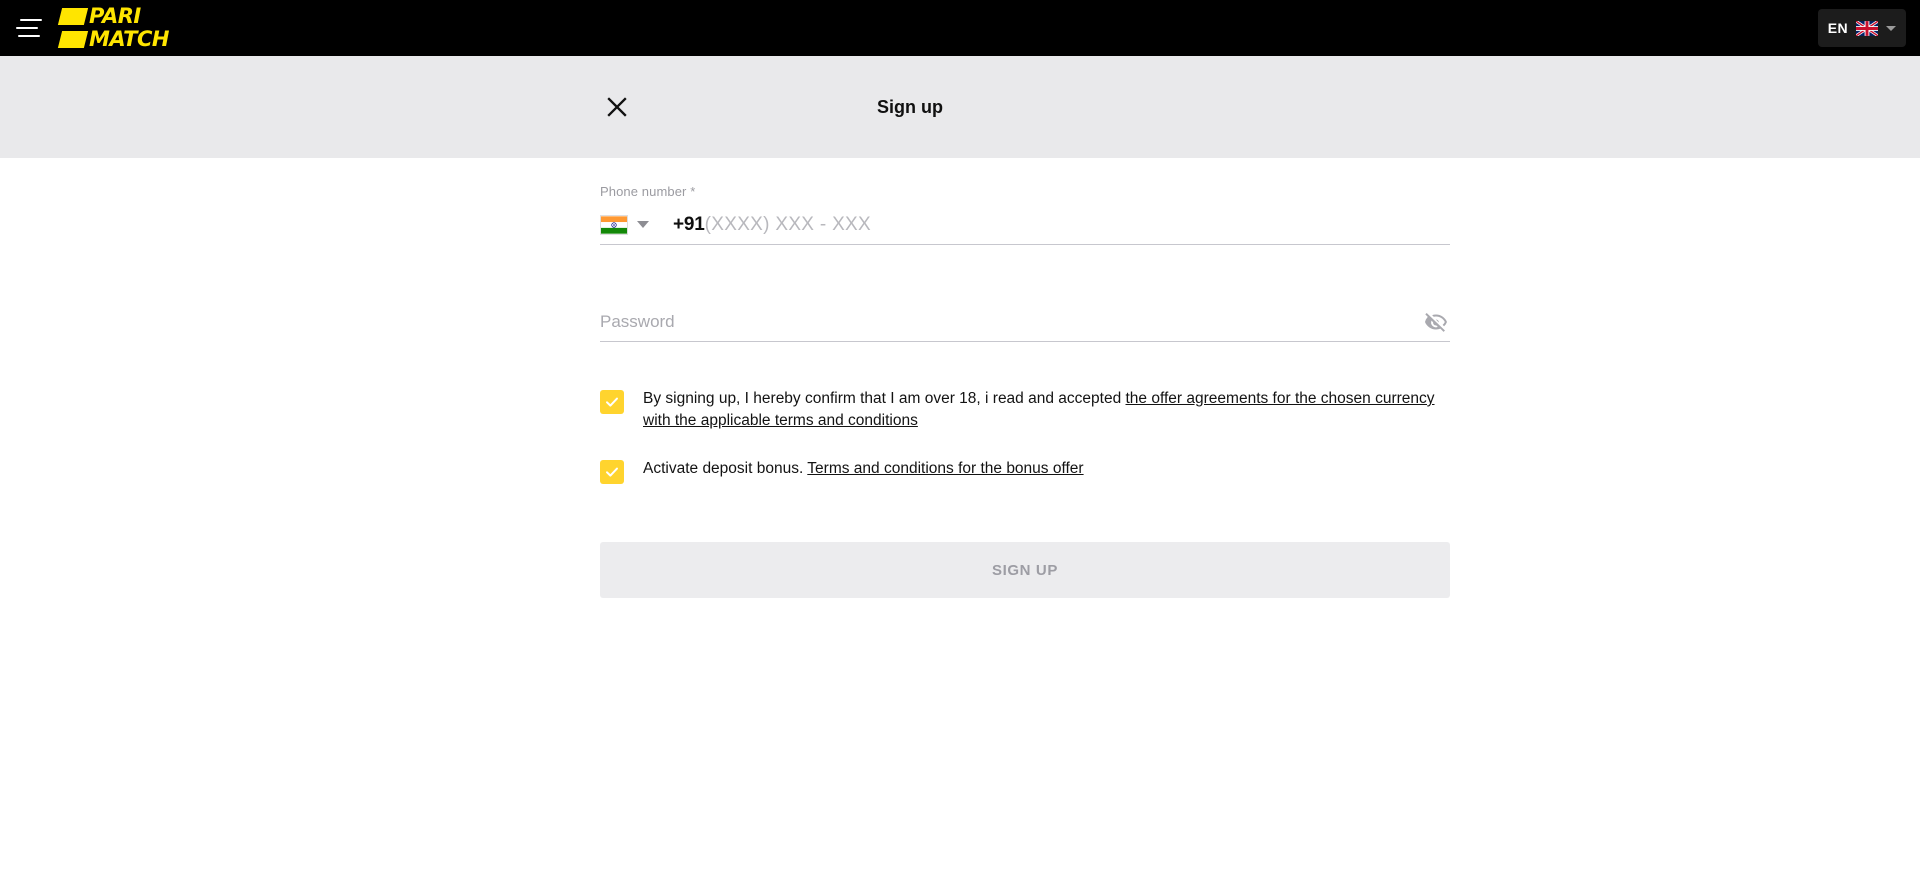 The image size is (1920, 879). Describe the element at coordinates (1025, 570) in the screenshot. I see `sign-up-button: SIGN UP` at that location.